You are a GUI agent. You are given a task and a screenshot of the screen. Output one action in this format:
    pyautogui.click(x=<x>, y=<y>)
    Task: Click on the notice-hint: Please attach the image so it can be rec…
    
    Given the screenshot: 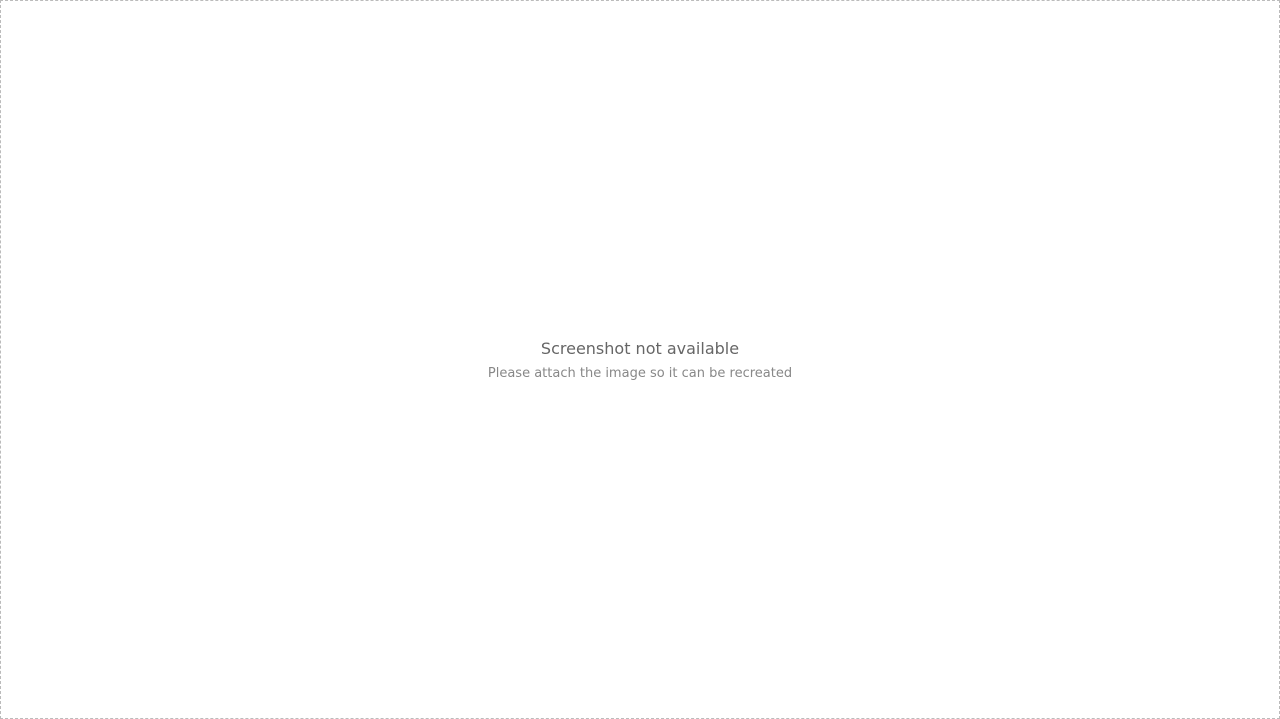 What is the action you would take?
    pyautogui.click(x=640, y=373)
    